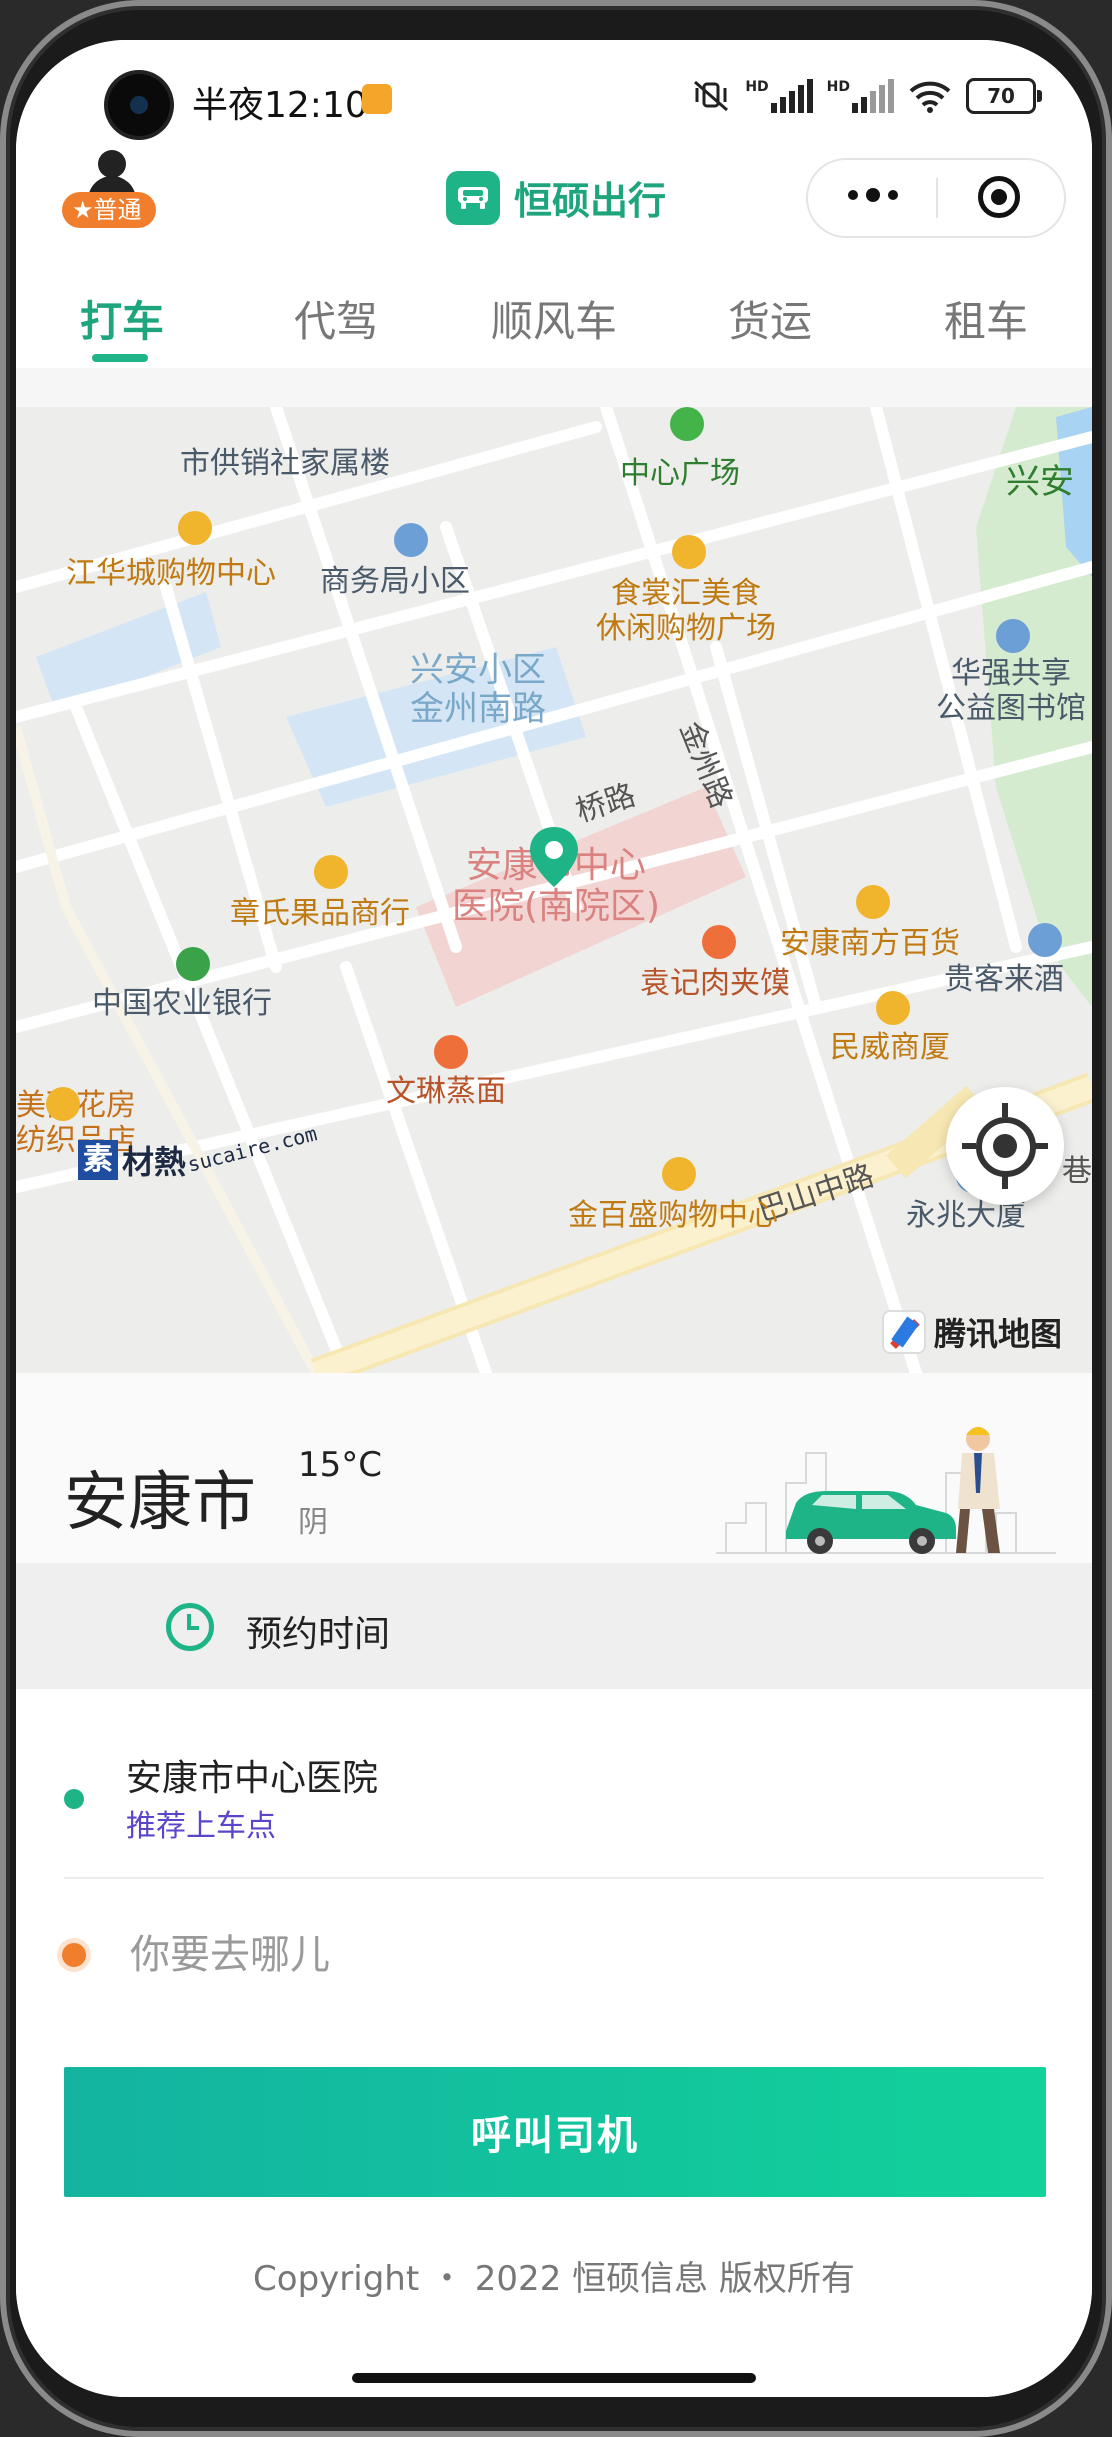  I want to click on poi-label: 中国农业银行, so click(182, 1003).